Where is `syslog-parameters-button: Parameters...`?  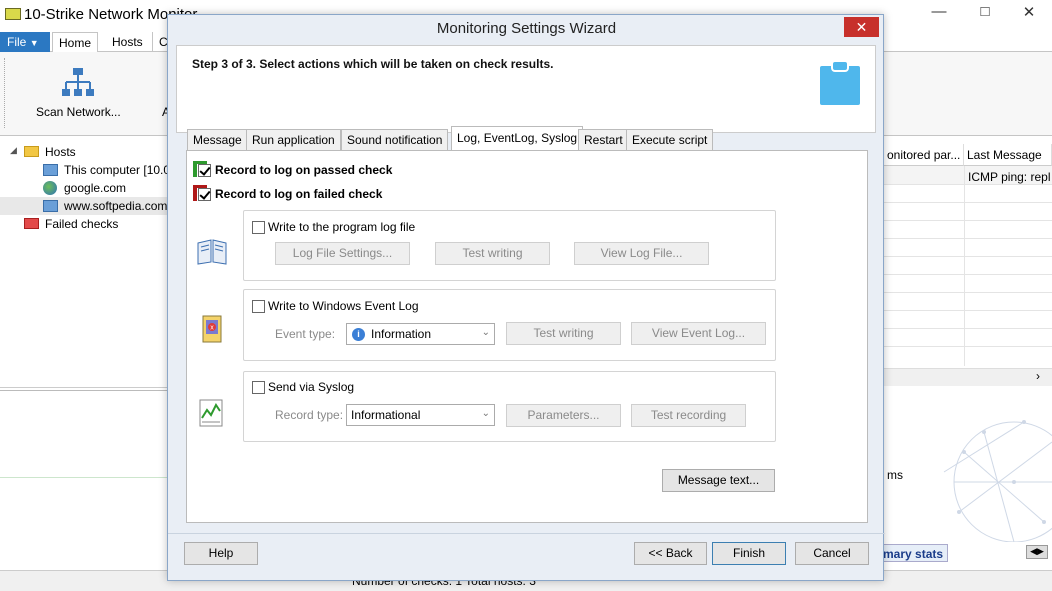 syslog-parameters-button: Parameters... is located at coordinates (563, 415).